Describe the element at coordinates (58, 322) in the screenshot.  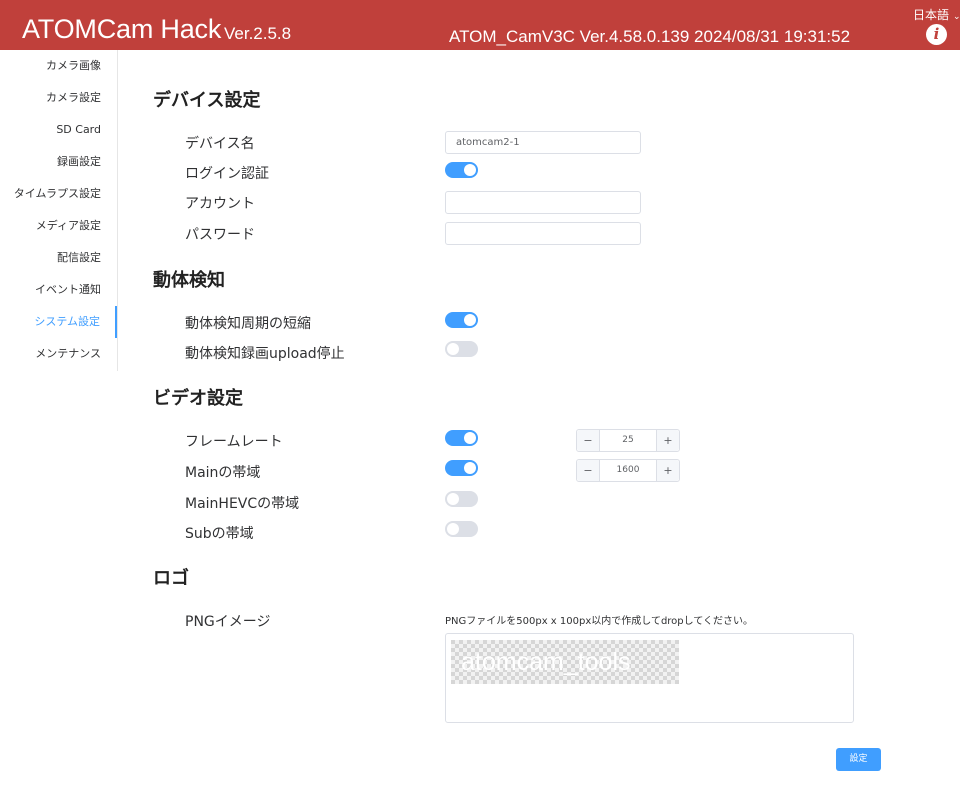
I see `sidebar-item-system: システム設定` at that location.